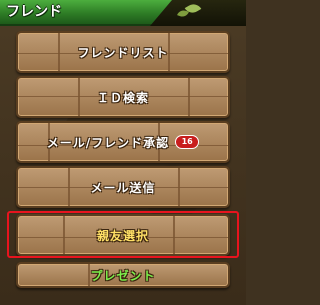 This screenshot has height=305, width=320. I want to click on friend-list-button: フレンドリスト, so click(123, 52).